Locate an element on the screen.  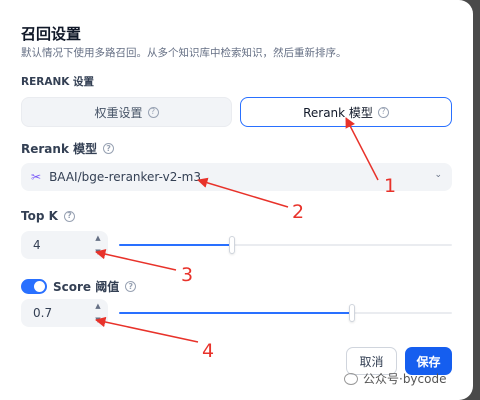
score-threshold-value: 0.7 is located at coordinates (43, 313).